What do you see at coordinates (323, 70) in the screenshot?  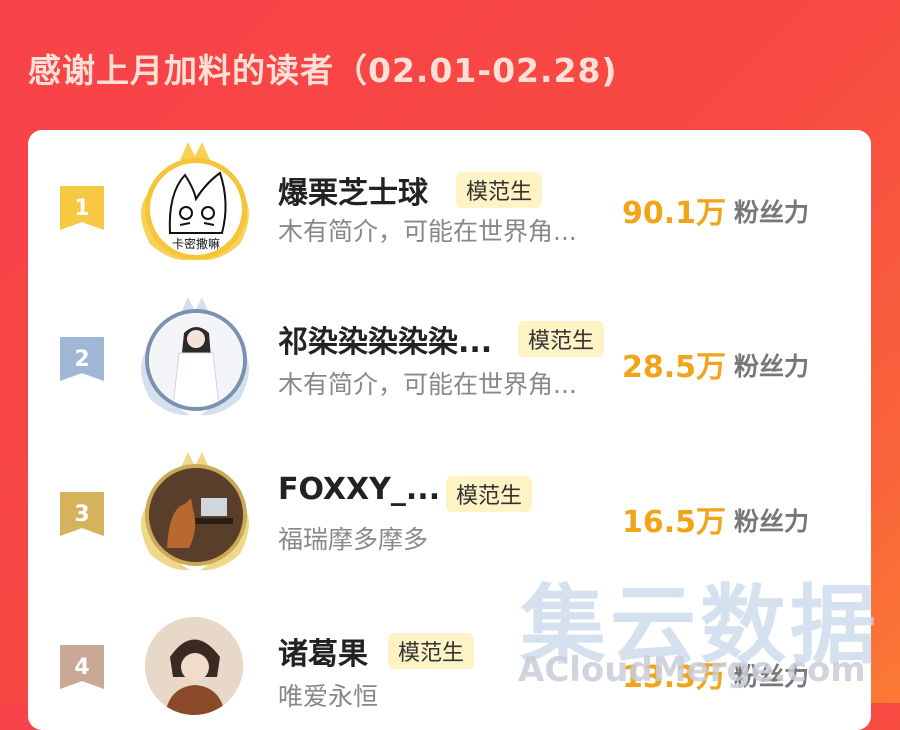 I see `page-title: 感谢上月加料的读者（02.01-02.28)` at bounding box center [323, 70].